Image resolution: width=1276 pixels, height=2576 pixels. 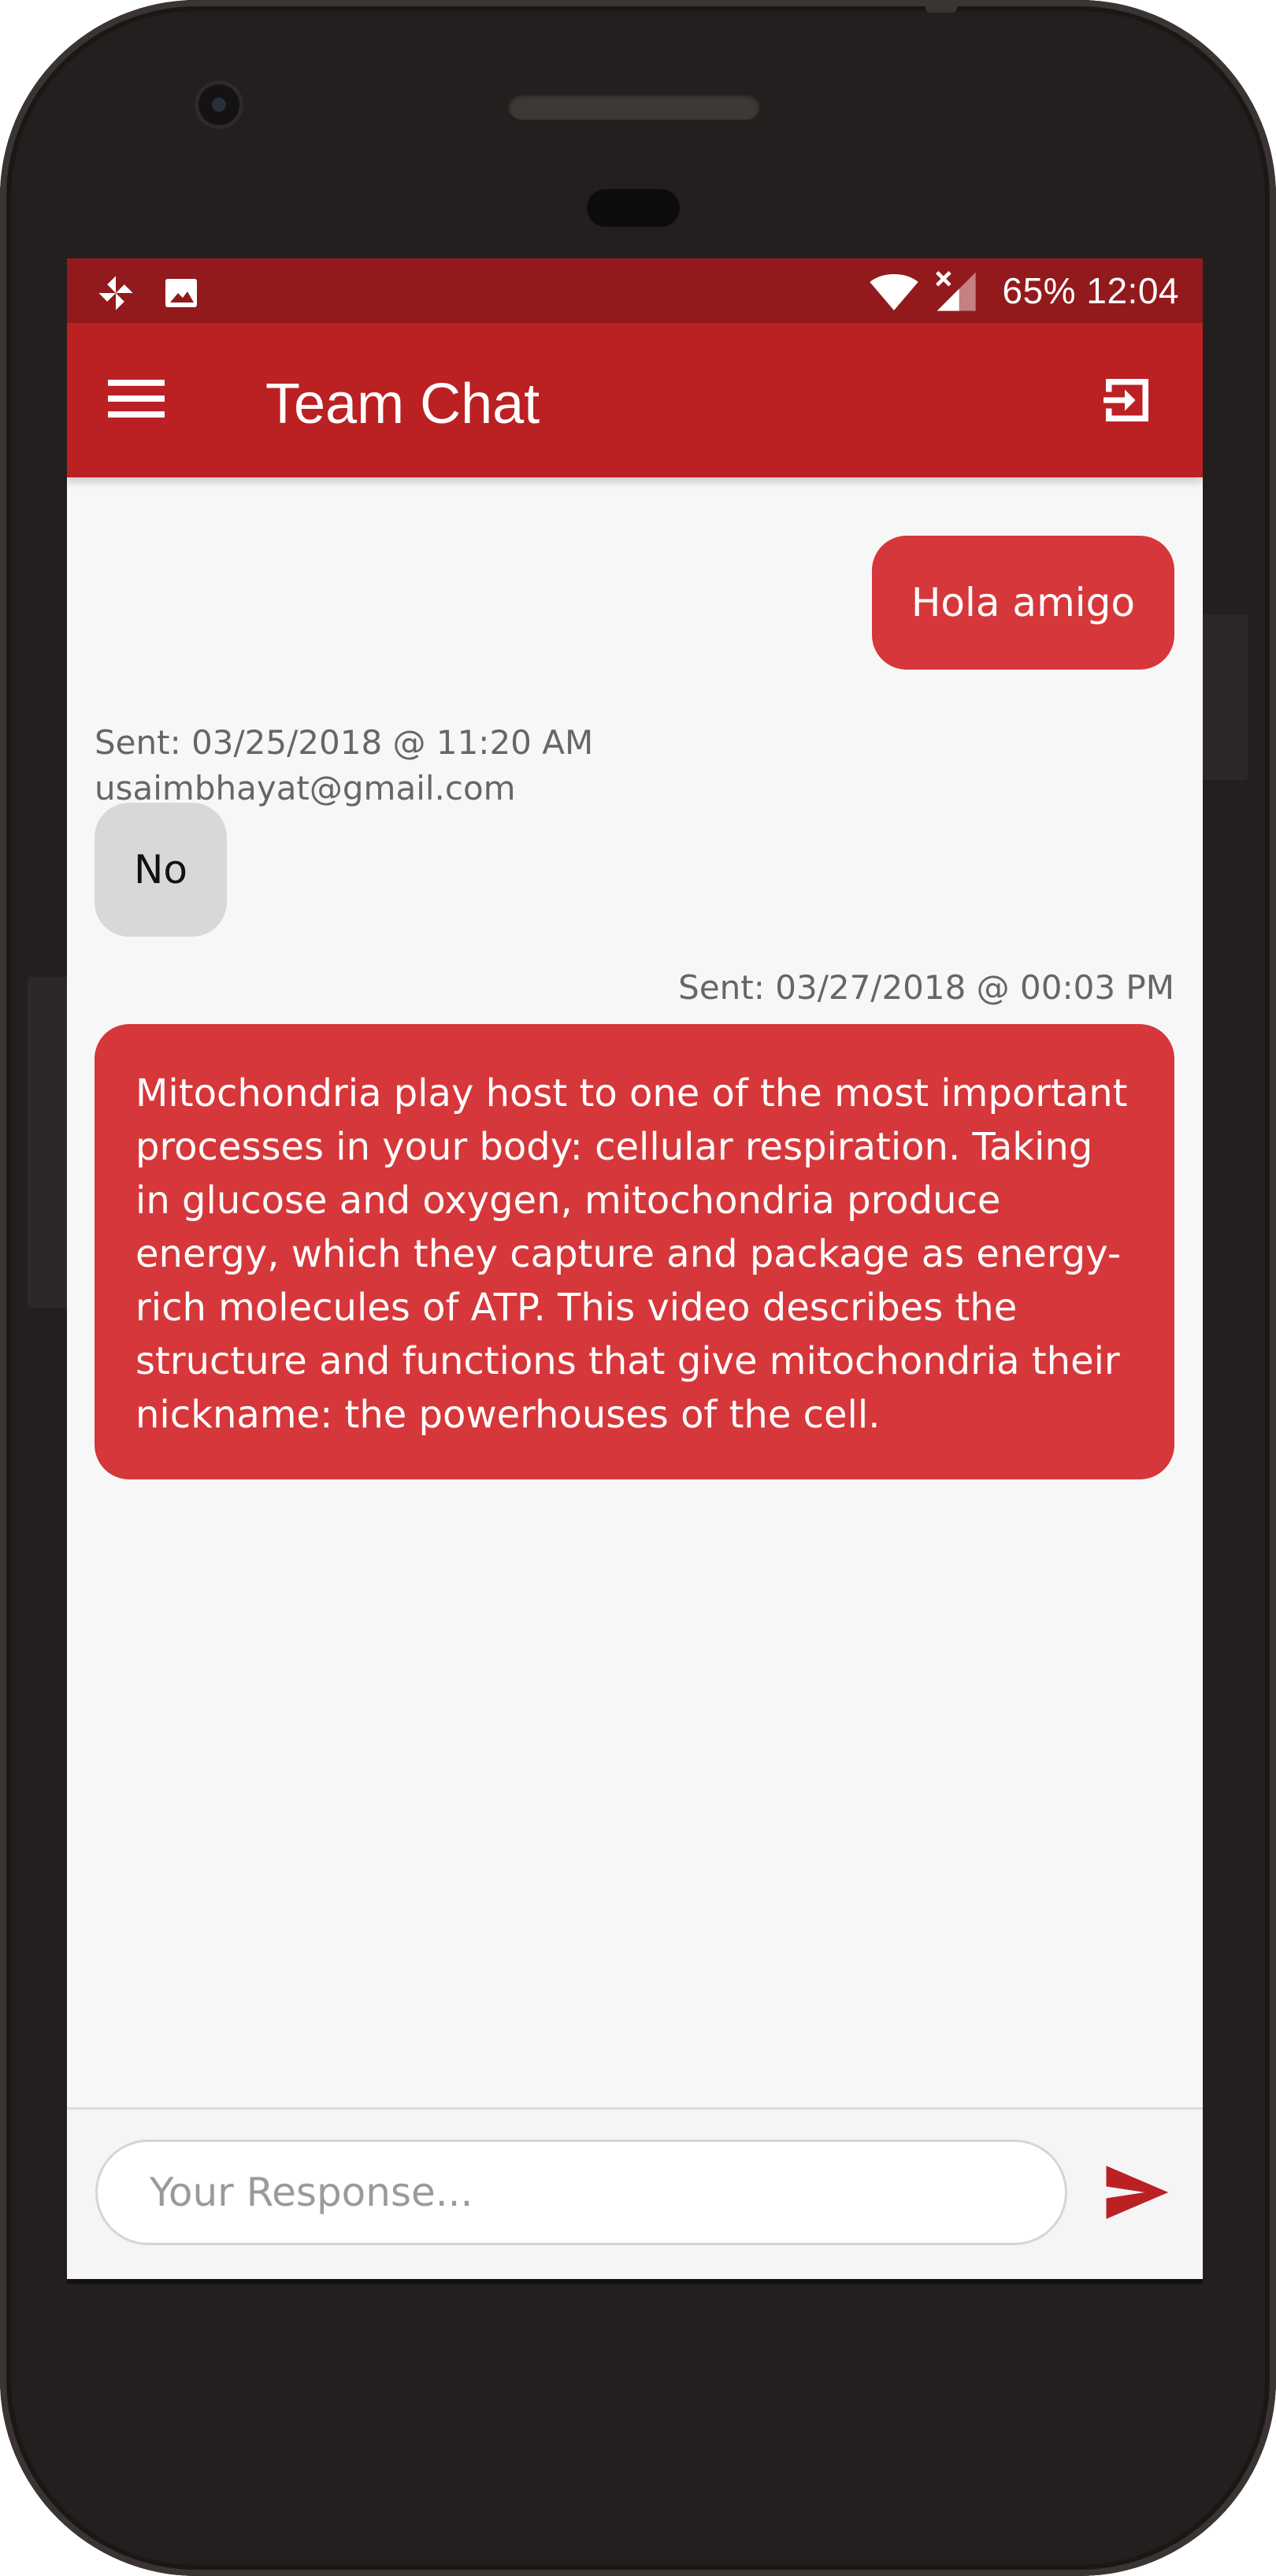 I want to click on battery-percent: 65%, so click(x=1039, y=290).